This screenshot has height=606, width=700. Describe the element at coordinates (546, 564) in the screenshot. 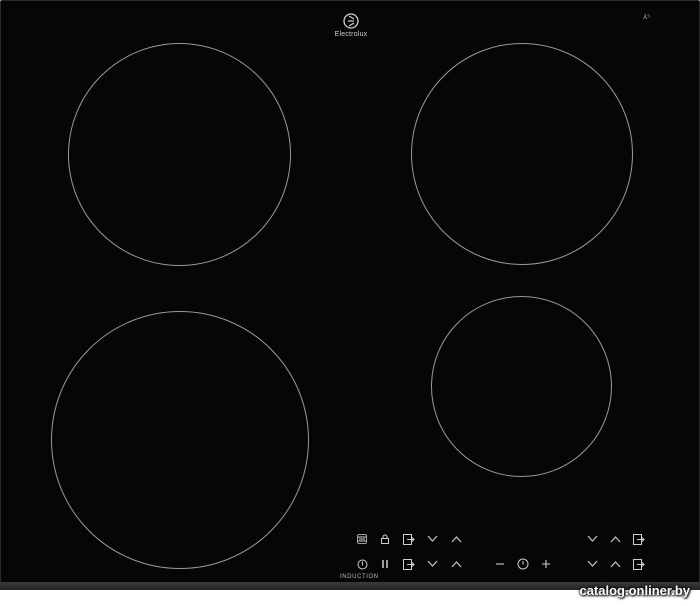

I see `plus-icon` at that location.